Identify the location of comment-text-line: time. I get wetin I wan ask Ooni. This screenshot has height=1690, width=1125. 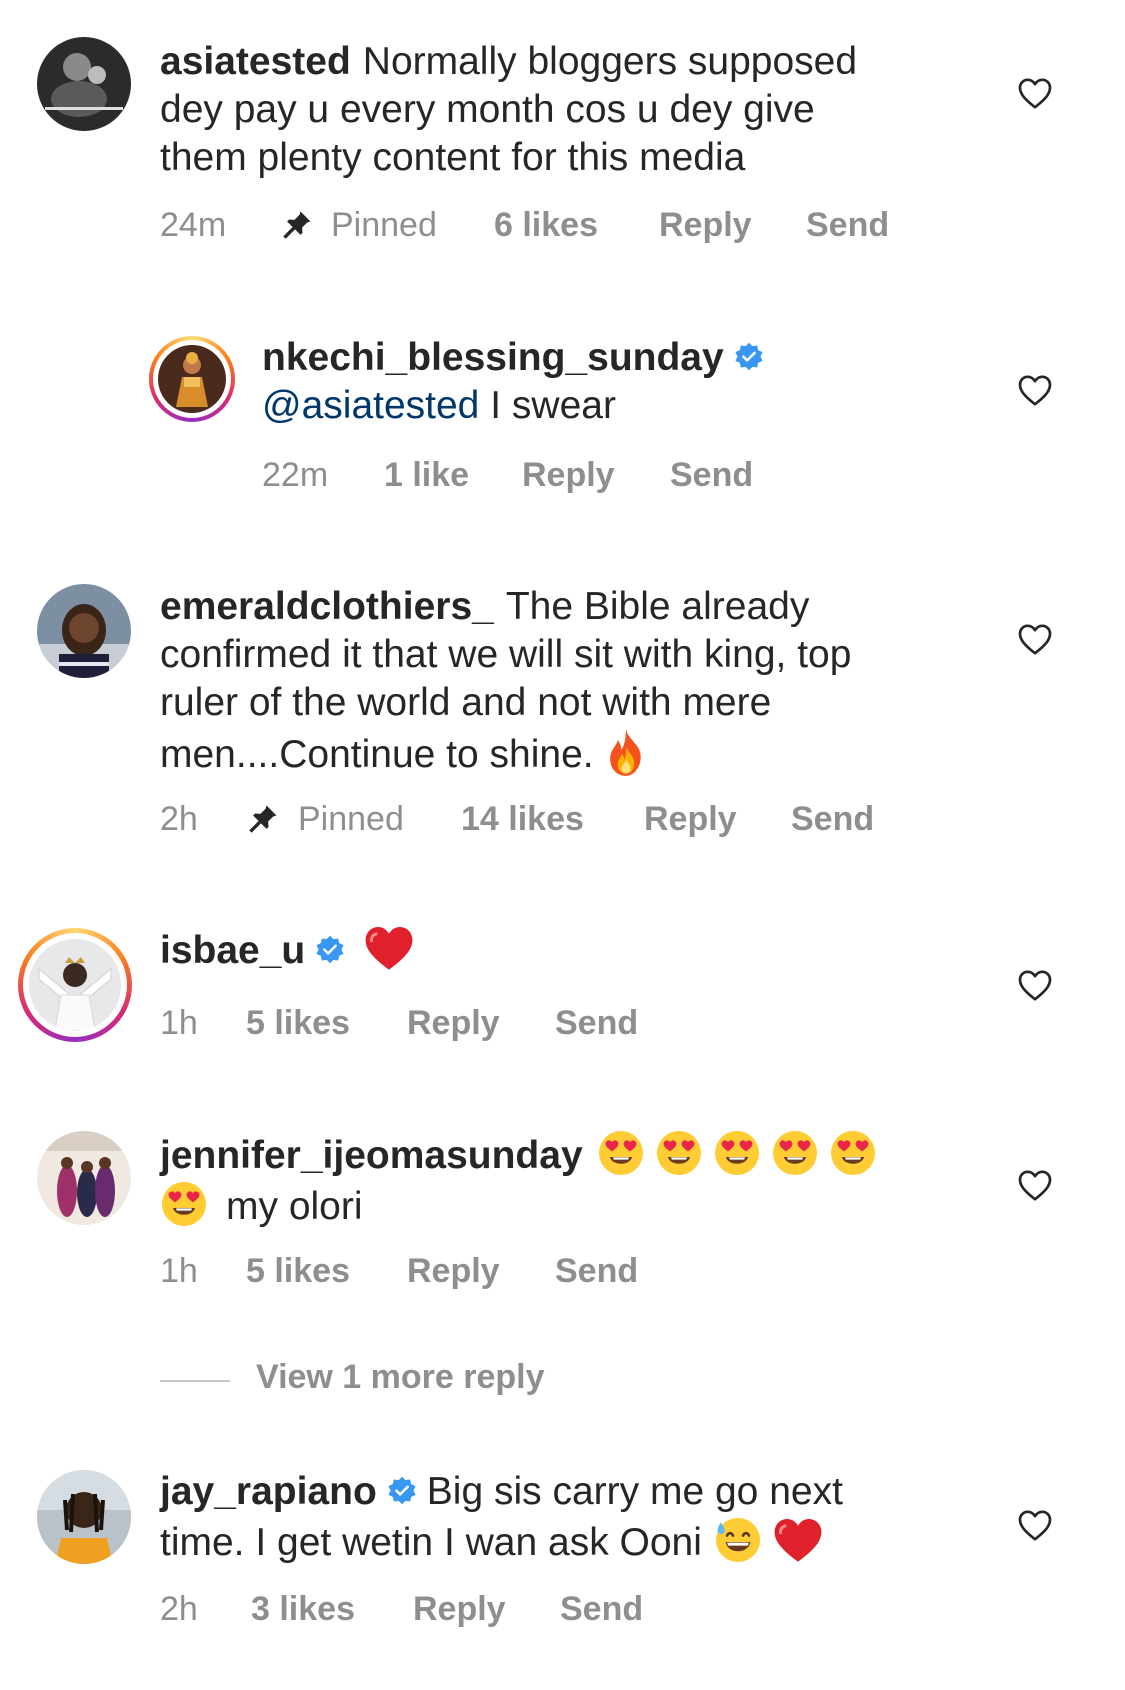
(431, 1542).